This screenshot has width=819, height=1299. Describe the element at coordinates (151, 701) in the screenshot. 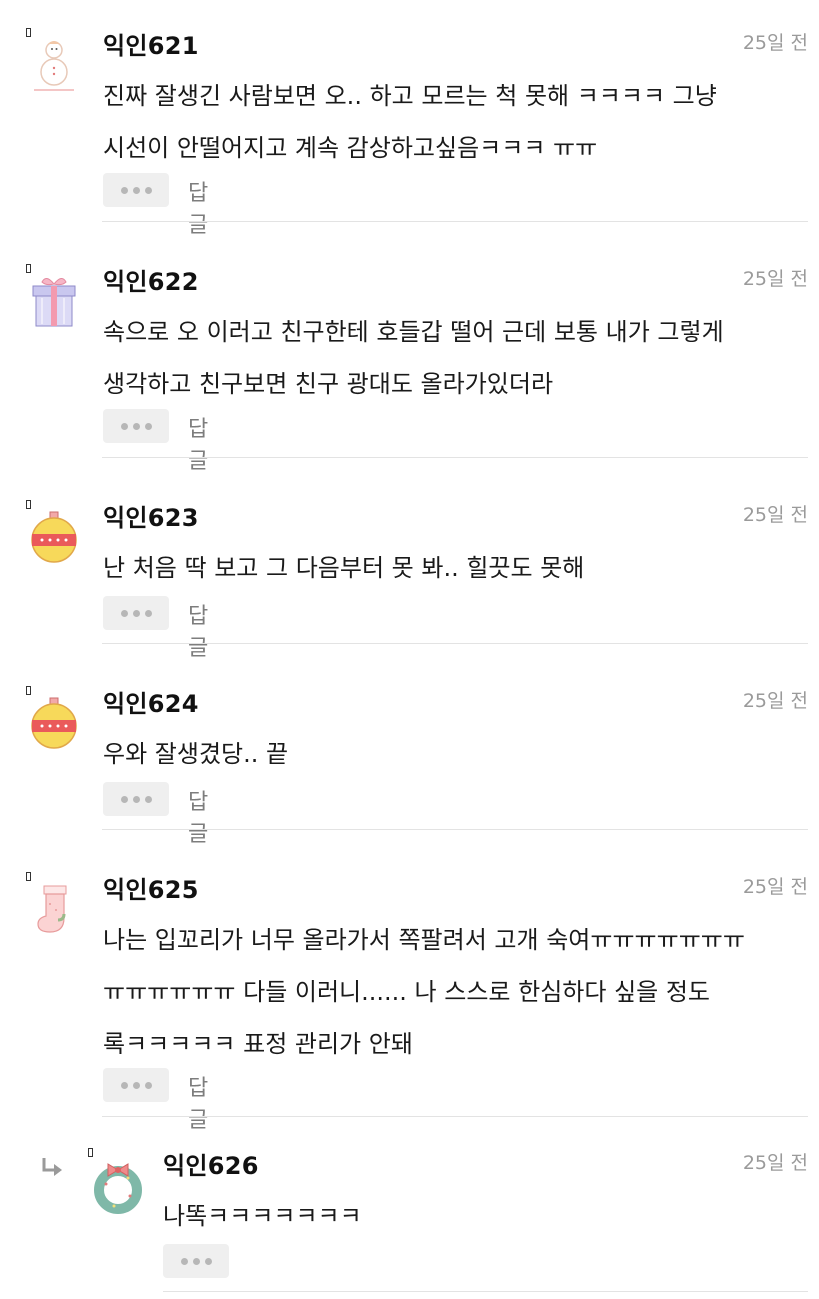

I see `comment-author: 익인624` at that location.